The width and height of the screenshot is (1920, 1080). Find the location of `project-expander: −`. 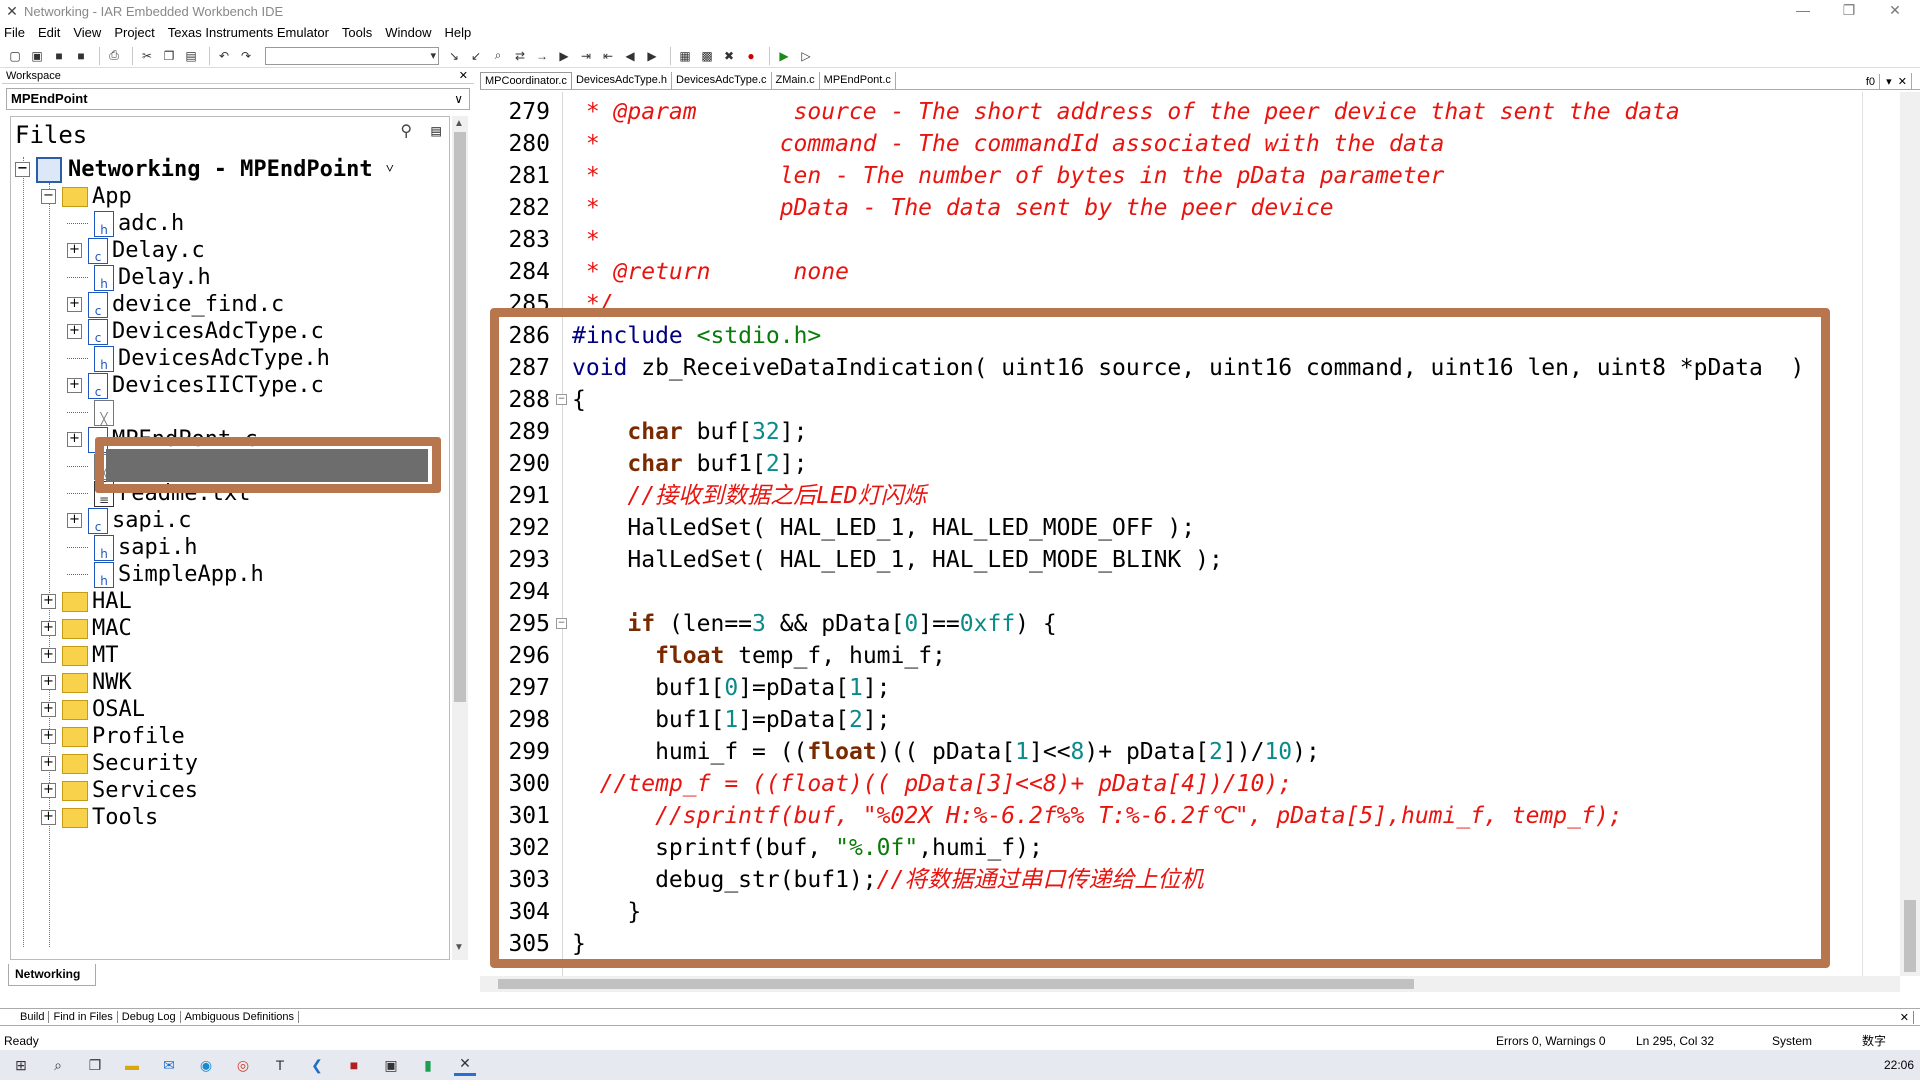

project-expander: − is located at coordinates (22, 169).